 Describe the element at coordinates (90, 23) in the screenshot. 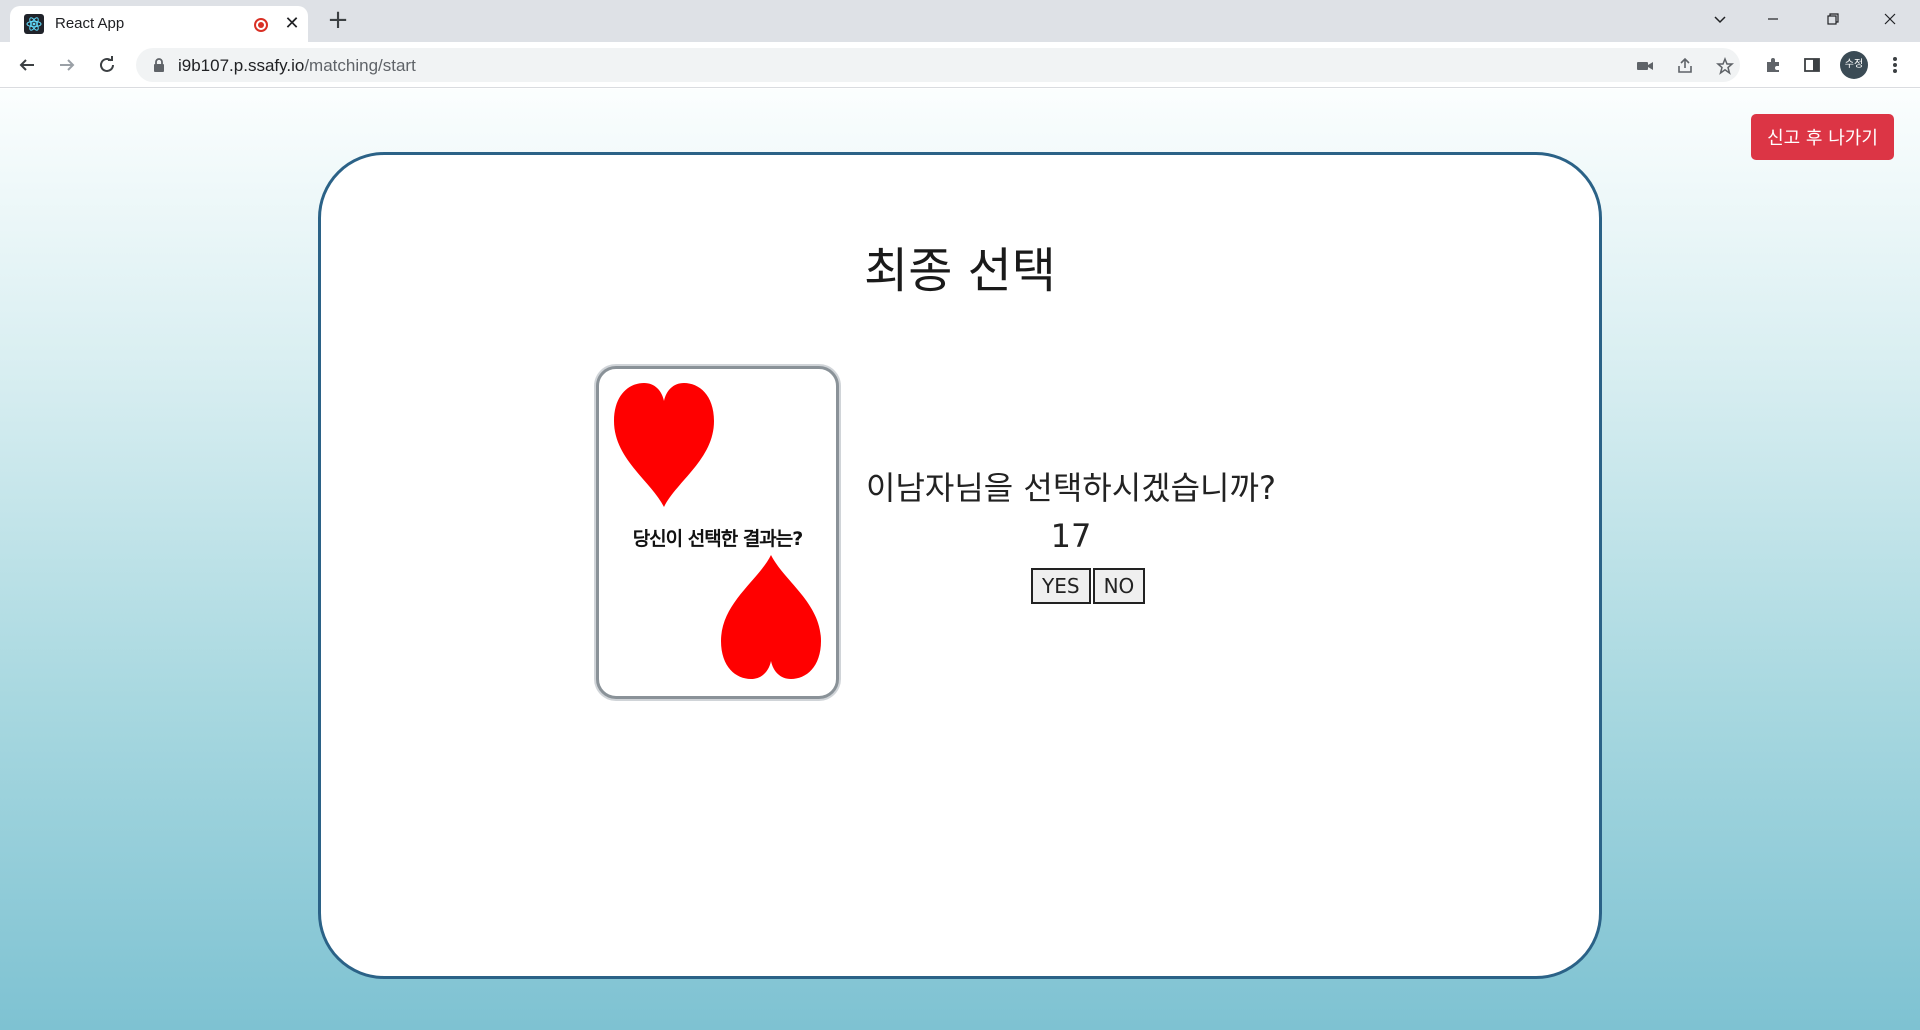

I see `tab-title: React App` at that location.